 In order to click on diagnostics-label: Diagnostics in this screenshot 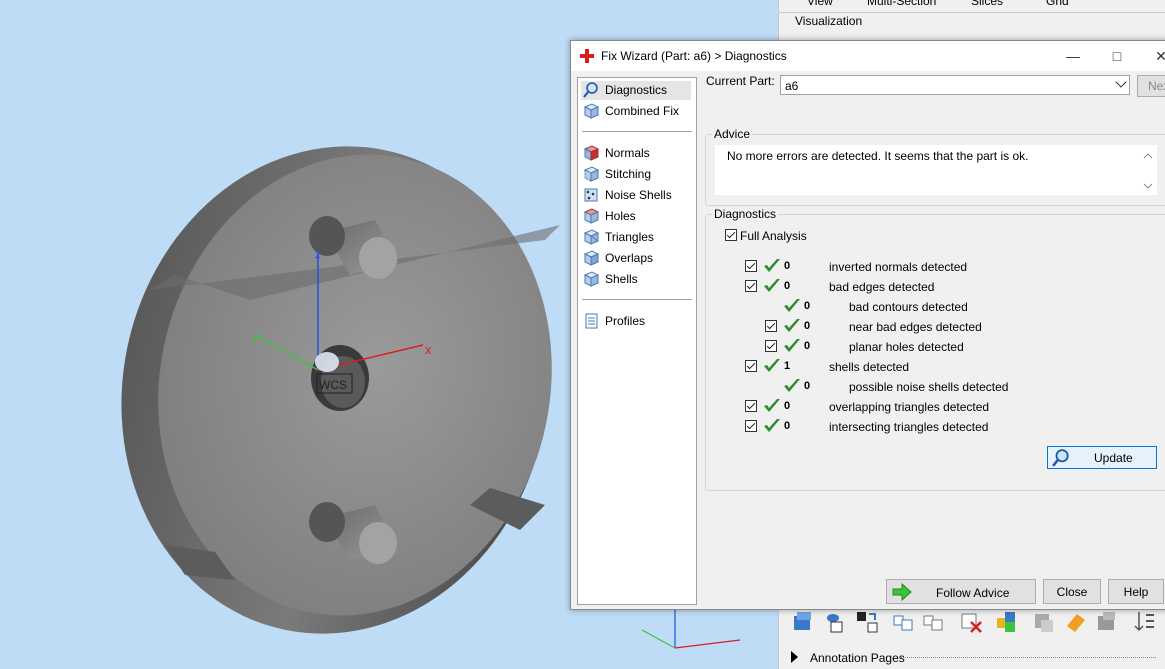, I will do `click(745, 214)`.